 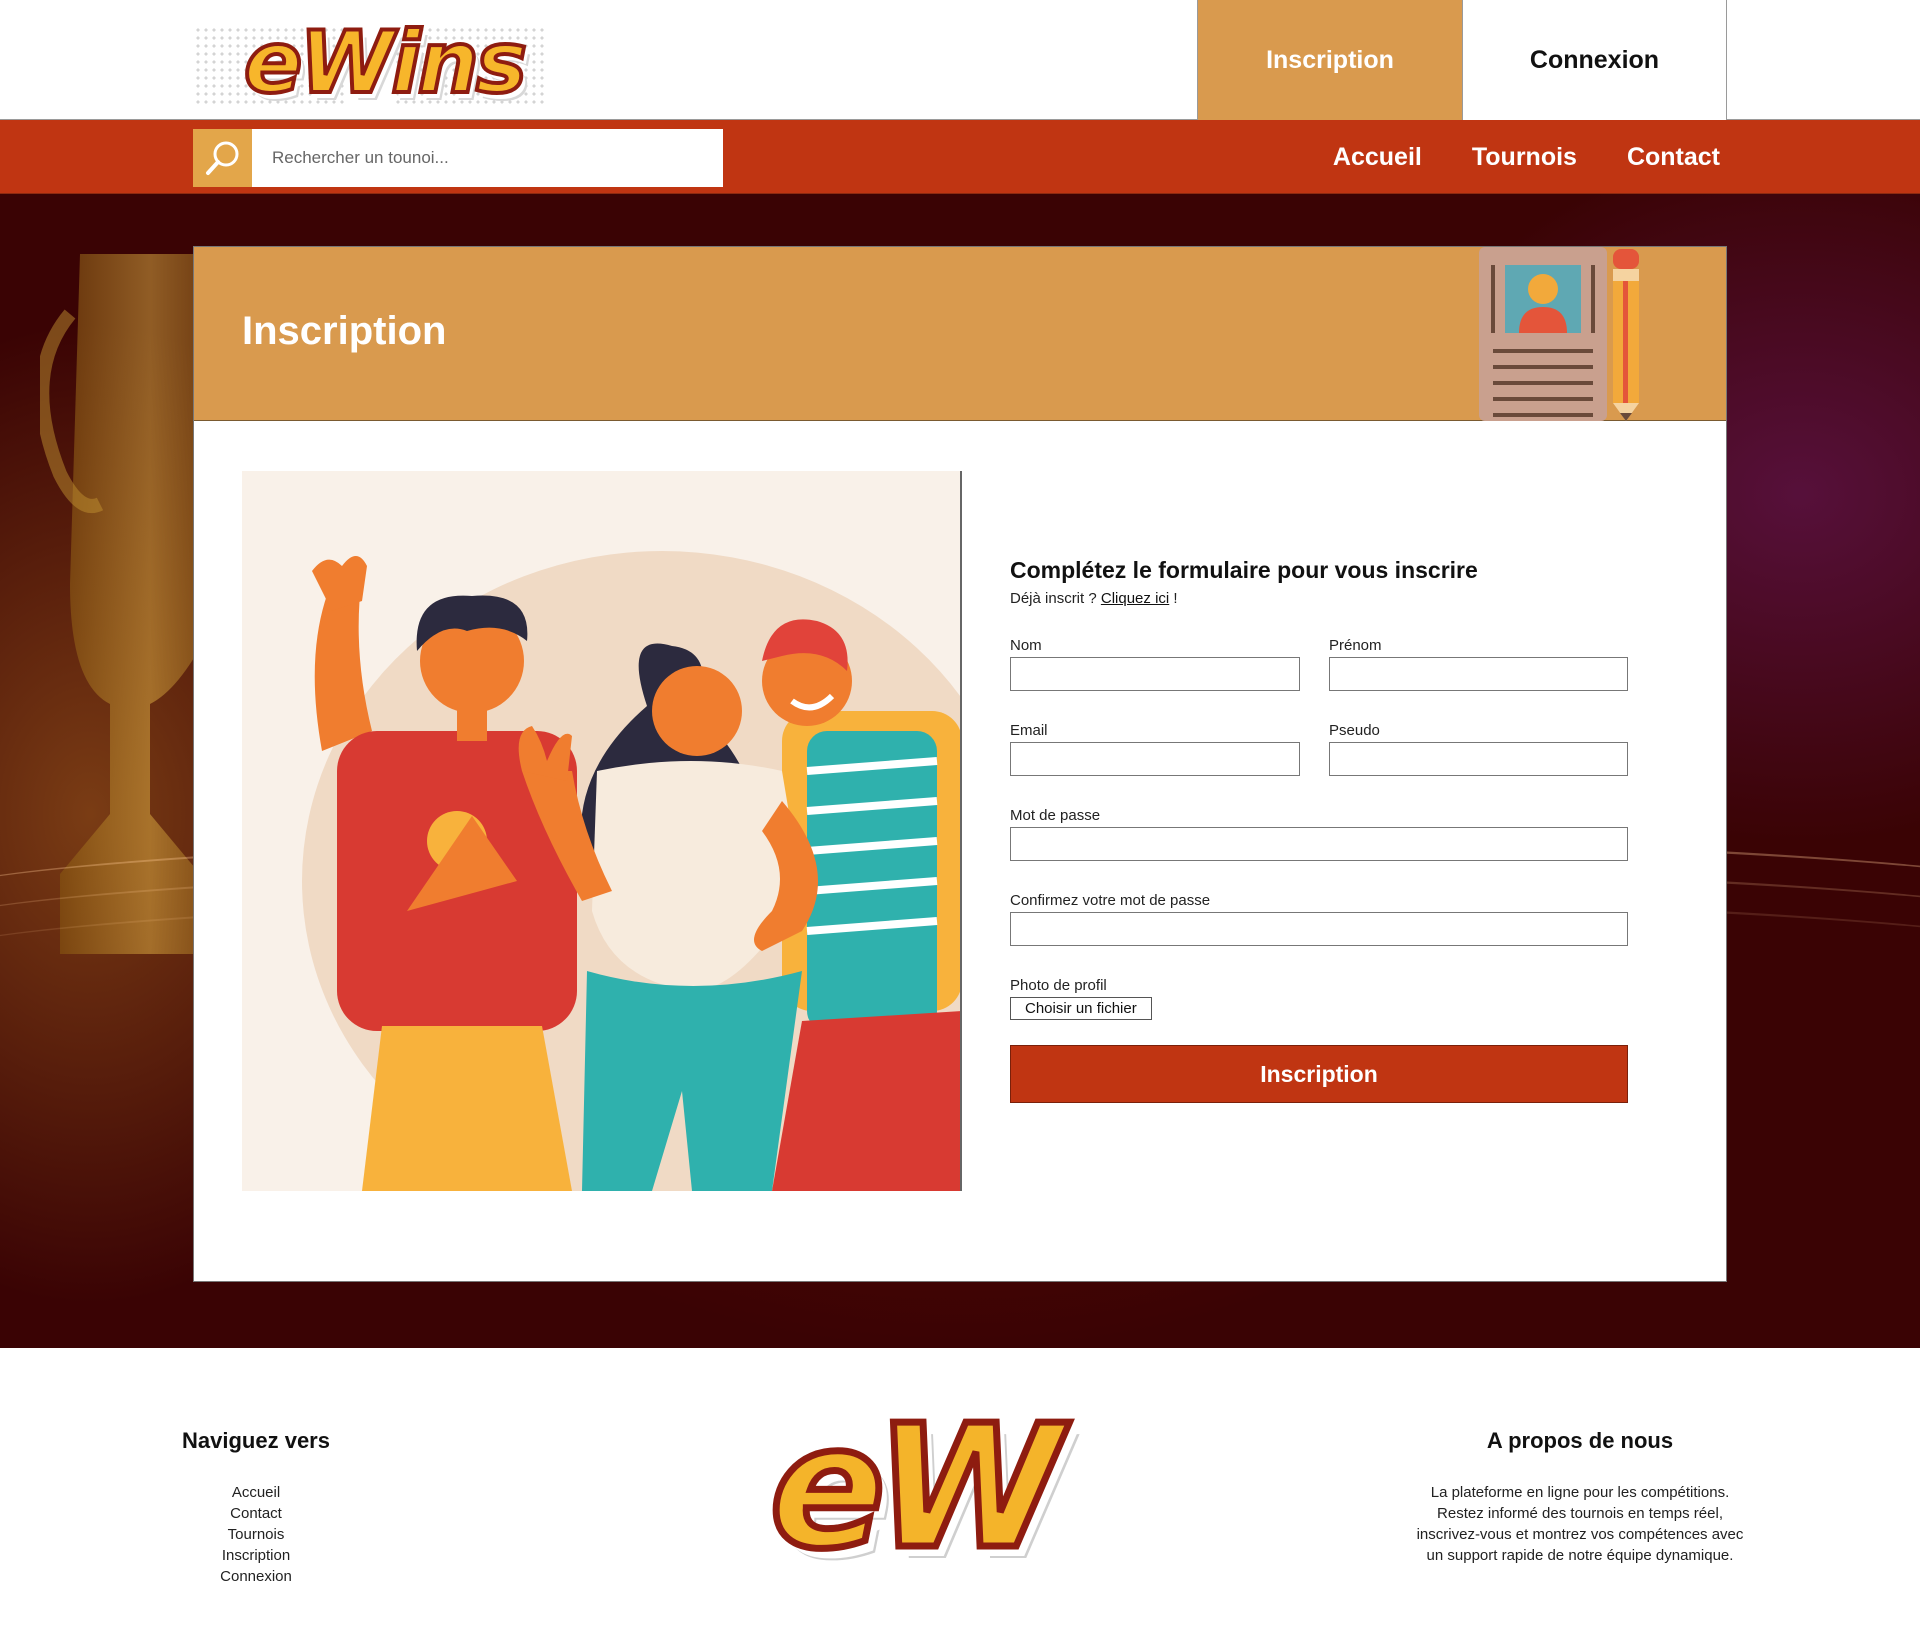 What do you see at coordinates (487, 158) in the screenshot?
I see `search-input` at bounding box center [487, 158].